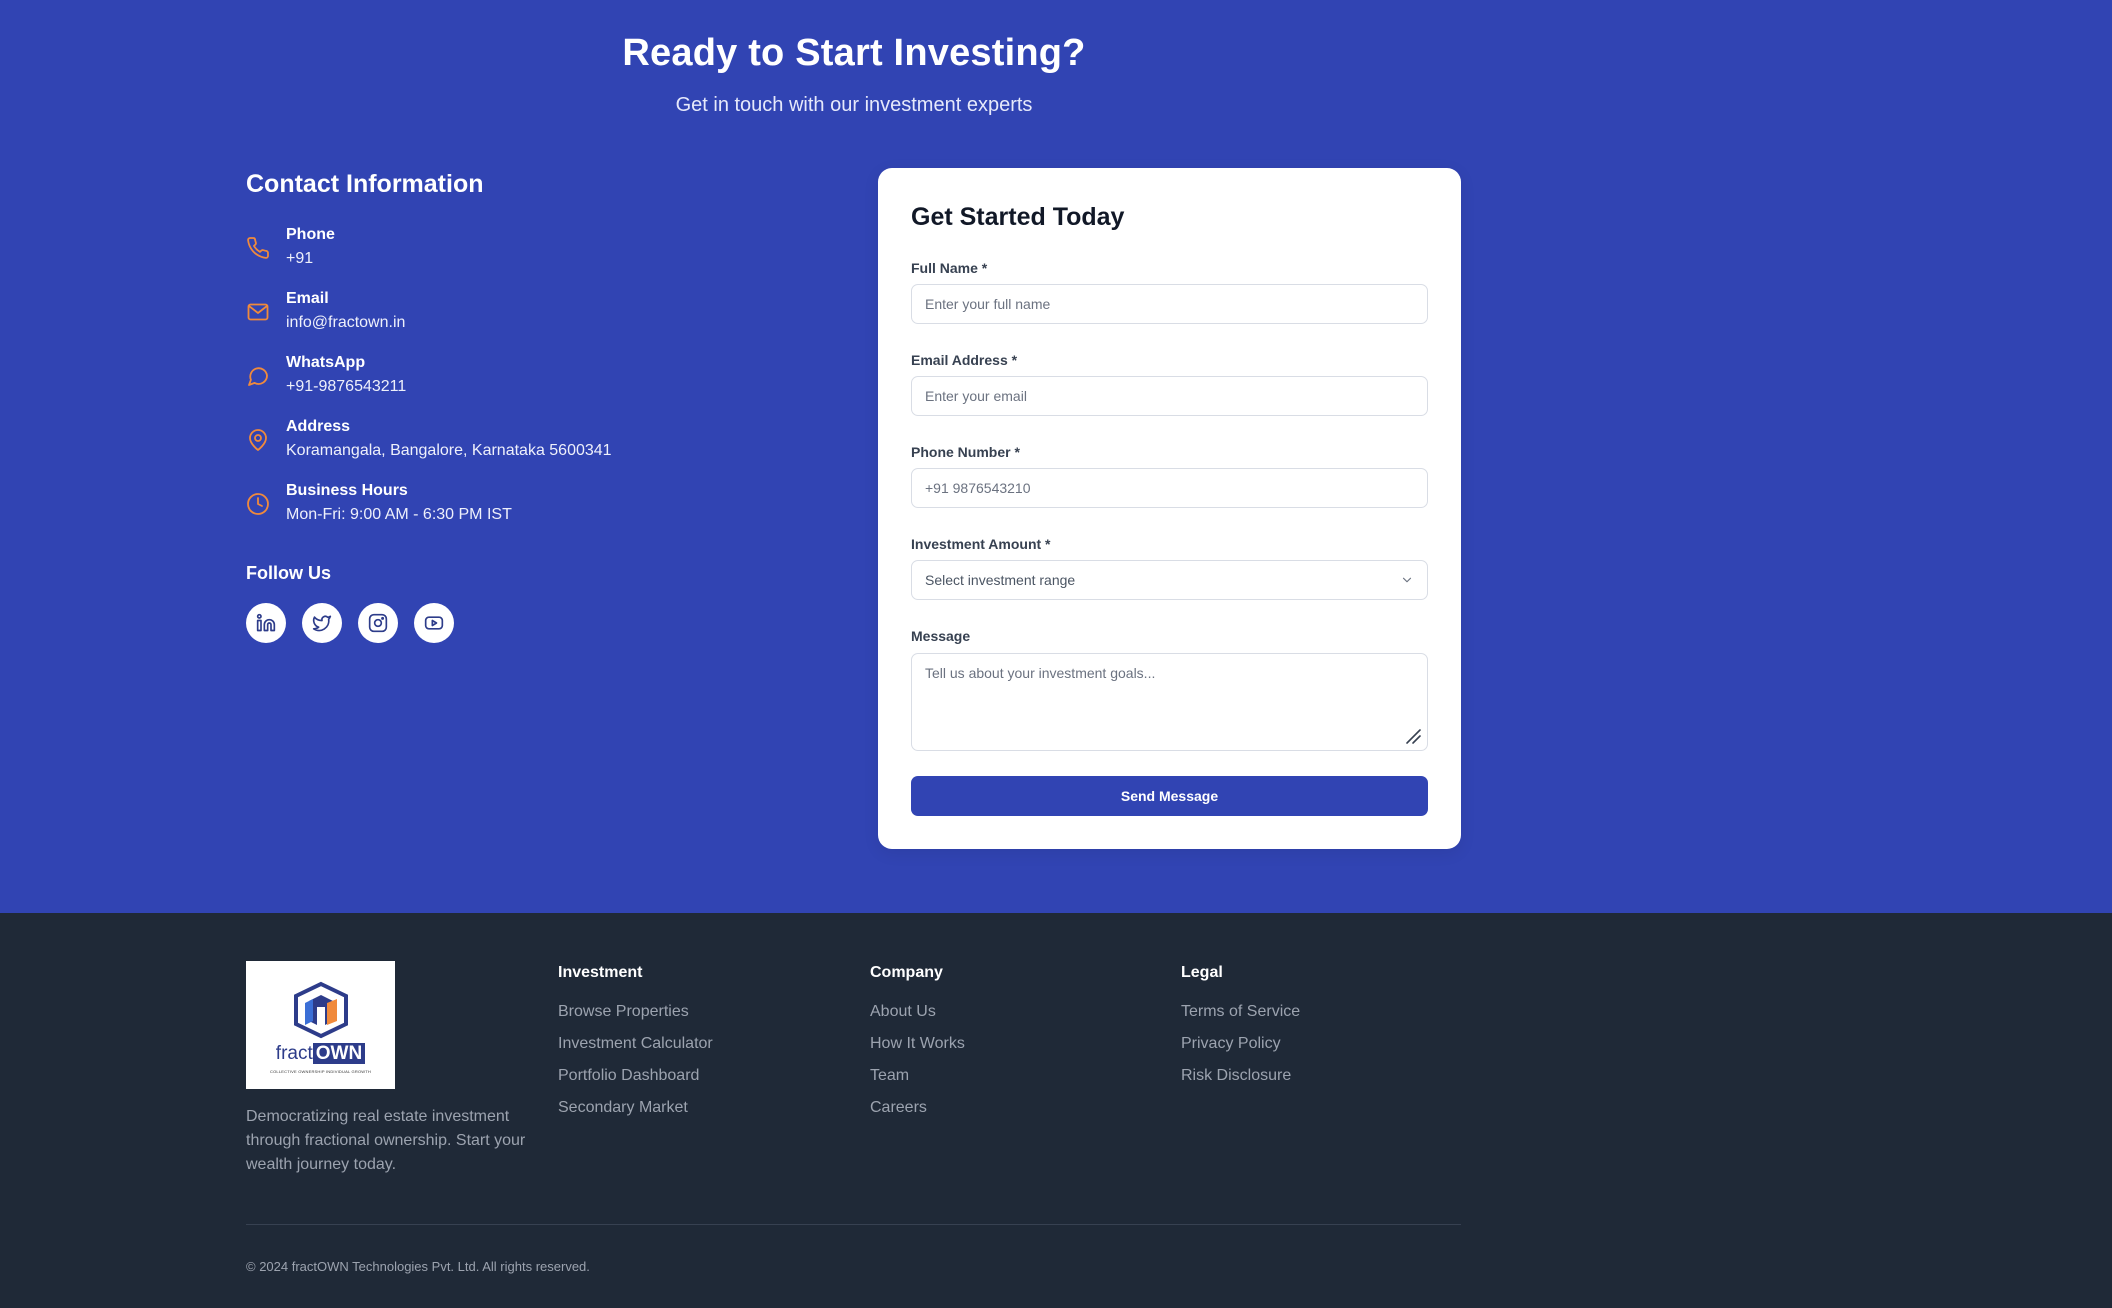 The image size is (2112, 1308). Describe the element at coordinates (889, 1076) in the screenshot. I see `footer-link-team: Team` at that location.